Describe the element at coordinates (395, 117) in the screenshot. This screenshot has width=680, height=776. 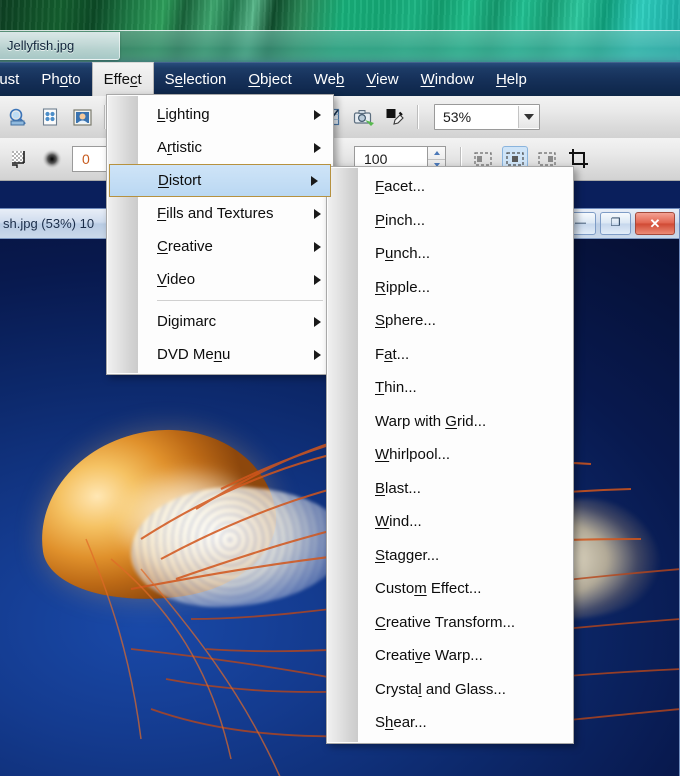
I see `eyedropper-icon` at that location.